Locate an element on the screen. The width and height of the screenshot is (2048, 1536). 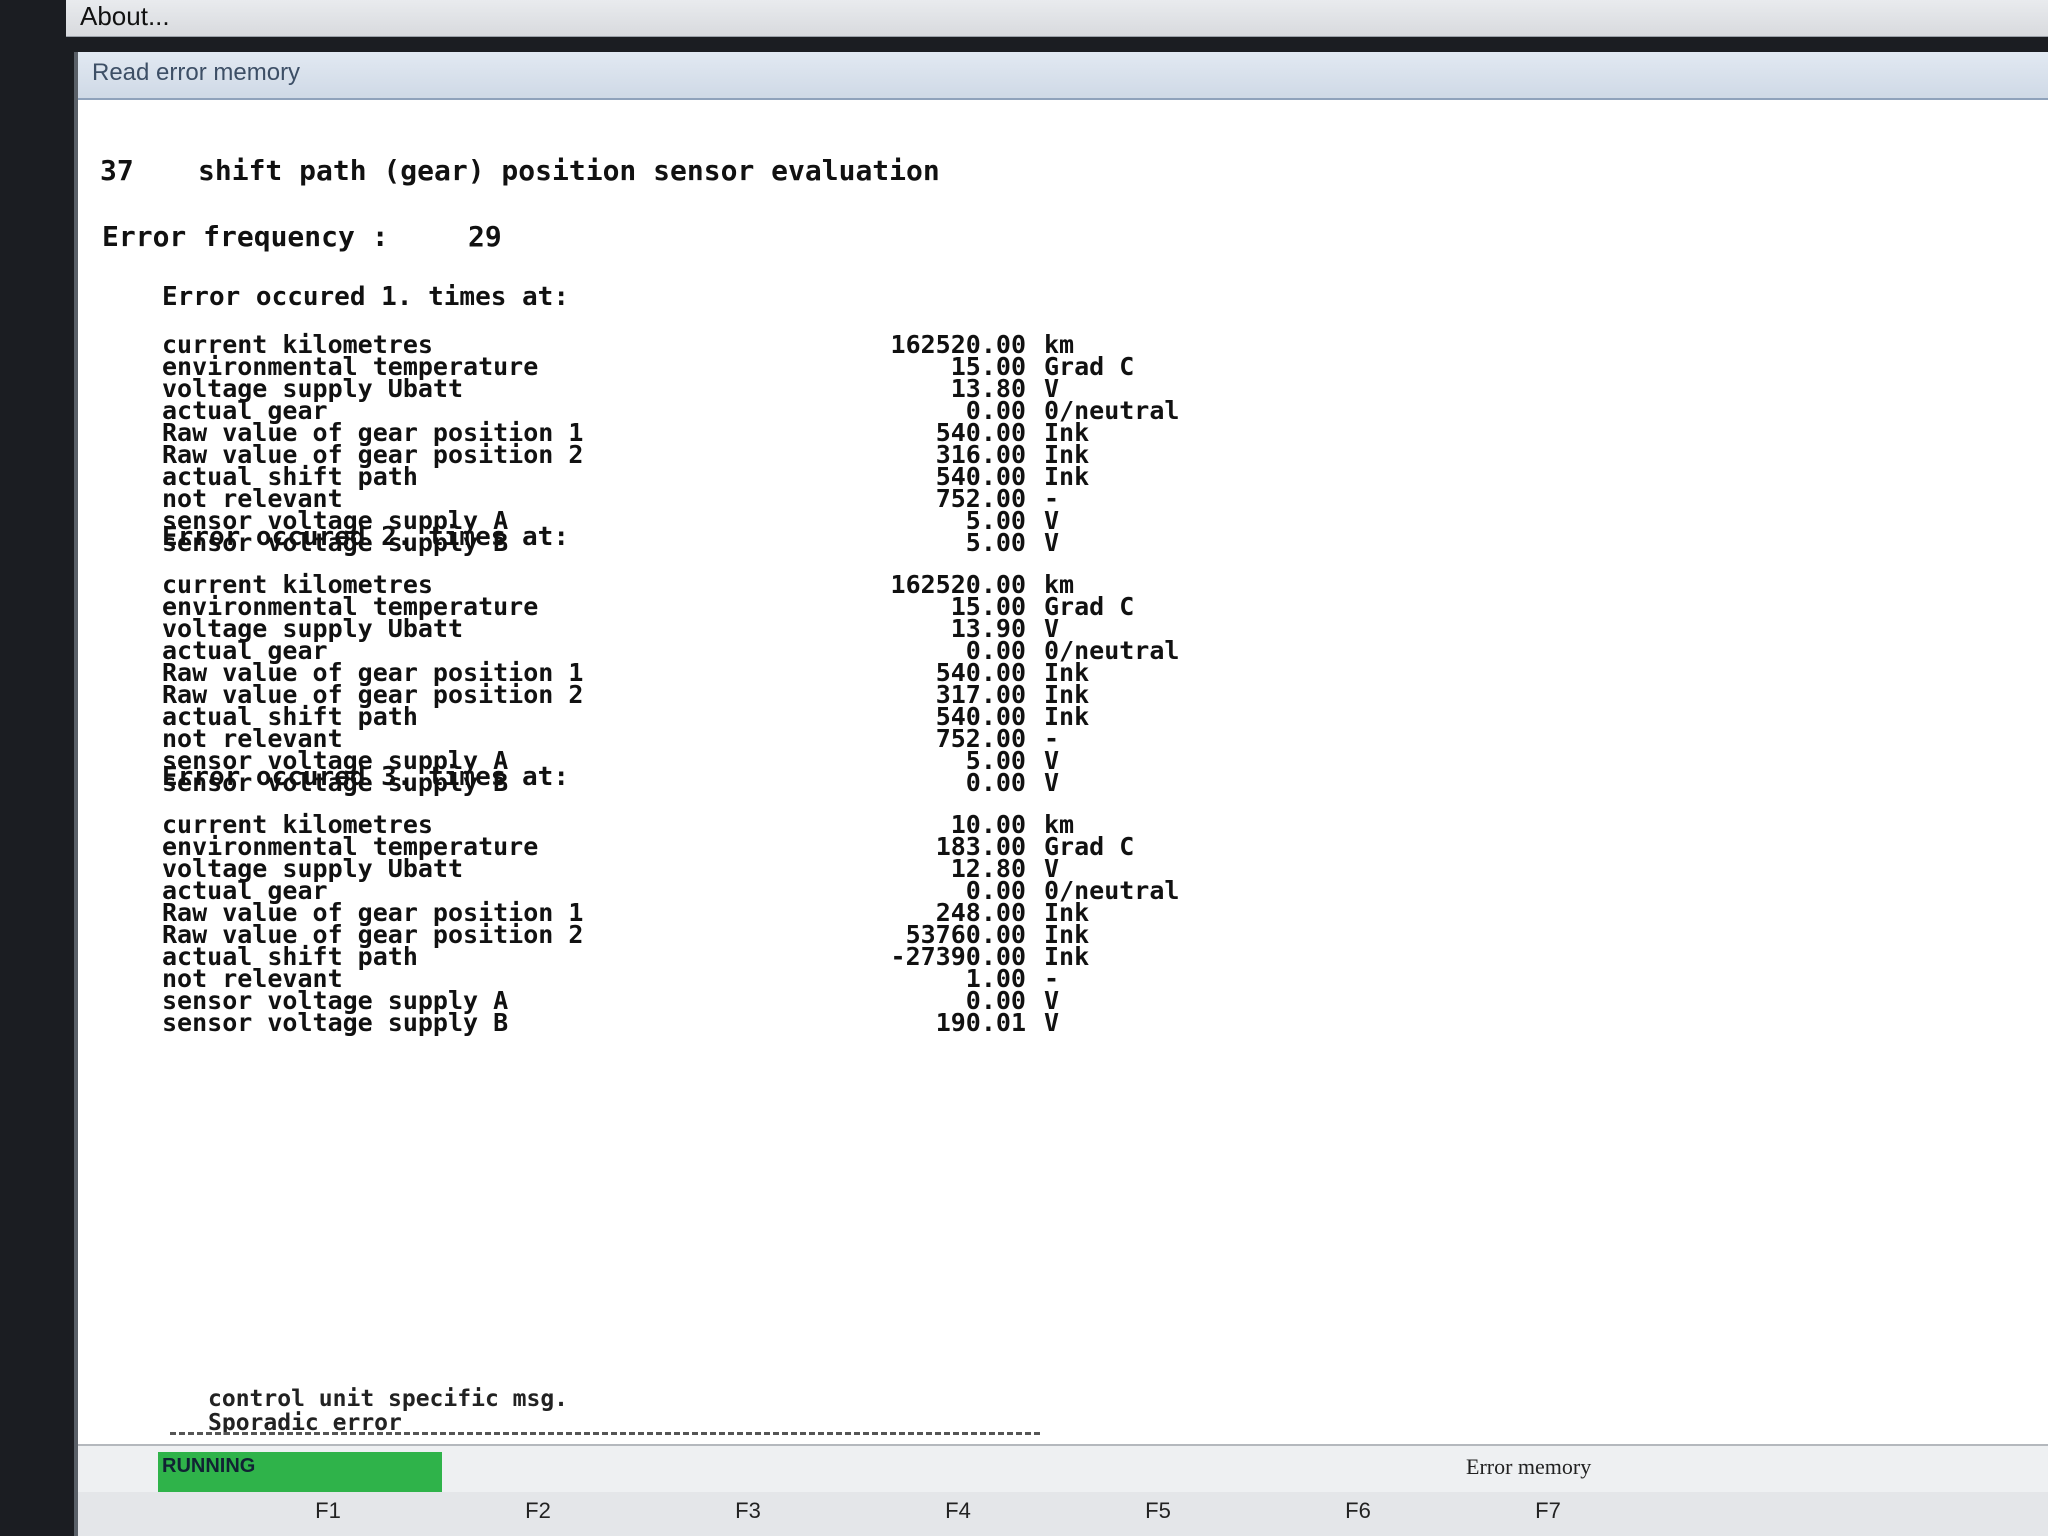
screen-title: Error memory is located at coordinates (1529, 1466).